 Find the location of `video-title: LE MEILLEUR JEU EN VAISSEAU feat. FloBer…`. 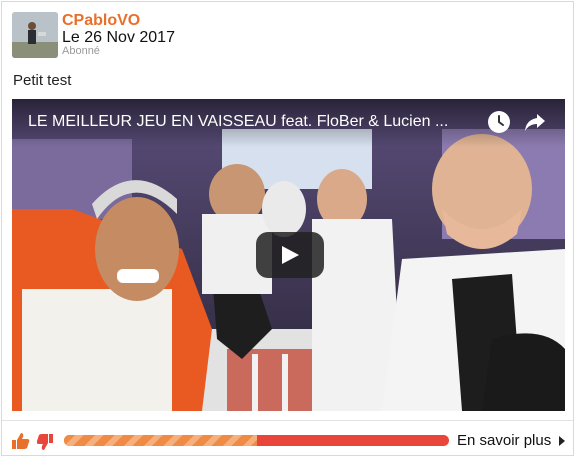

video-title: LE MEILLEUR JEU EN VAISSEAU feat. FloBer… is located at coordinates (258, 122).